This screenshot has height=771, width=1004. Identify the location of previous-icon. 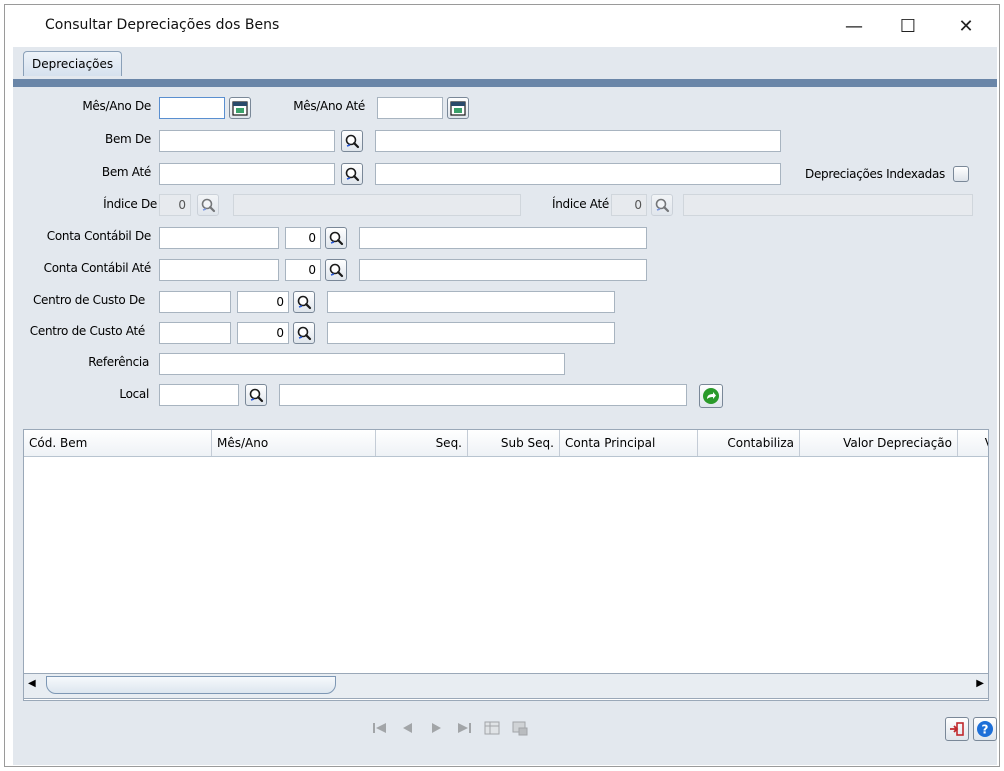
(407, 728).